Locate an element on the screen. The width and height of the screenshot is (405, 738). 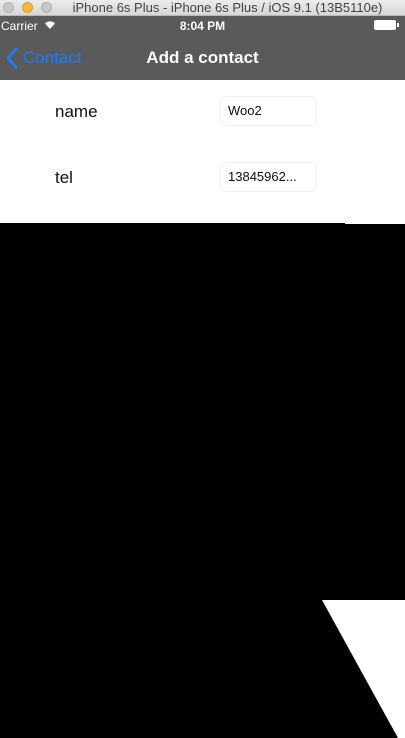
window-zoom-button is located at coordinates (46, 7).